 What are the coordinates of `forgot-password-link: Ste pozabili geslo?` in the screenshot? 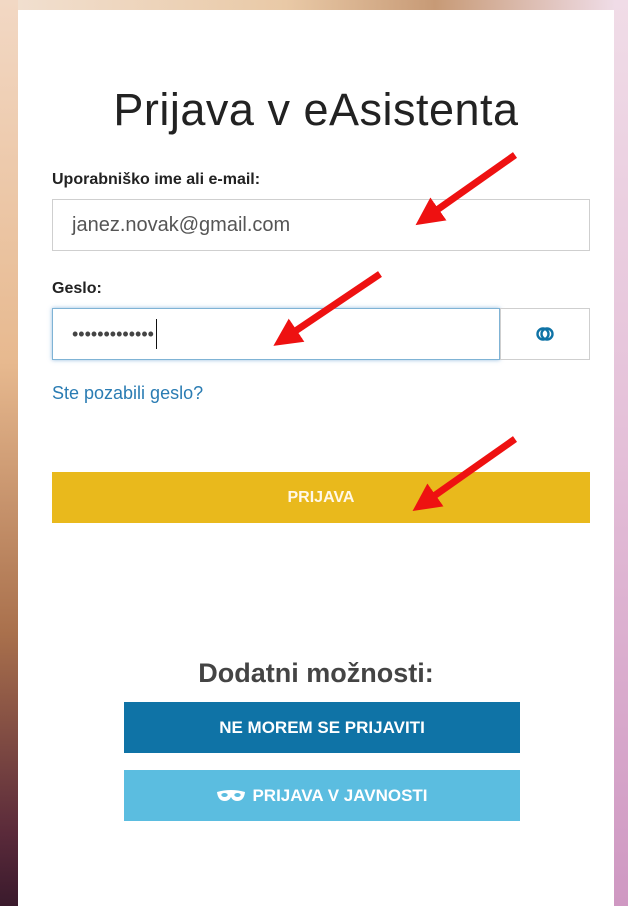 It's located at (127, 393).